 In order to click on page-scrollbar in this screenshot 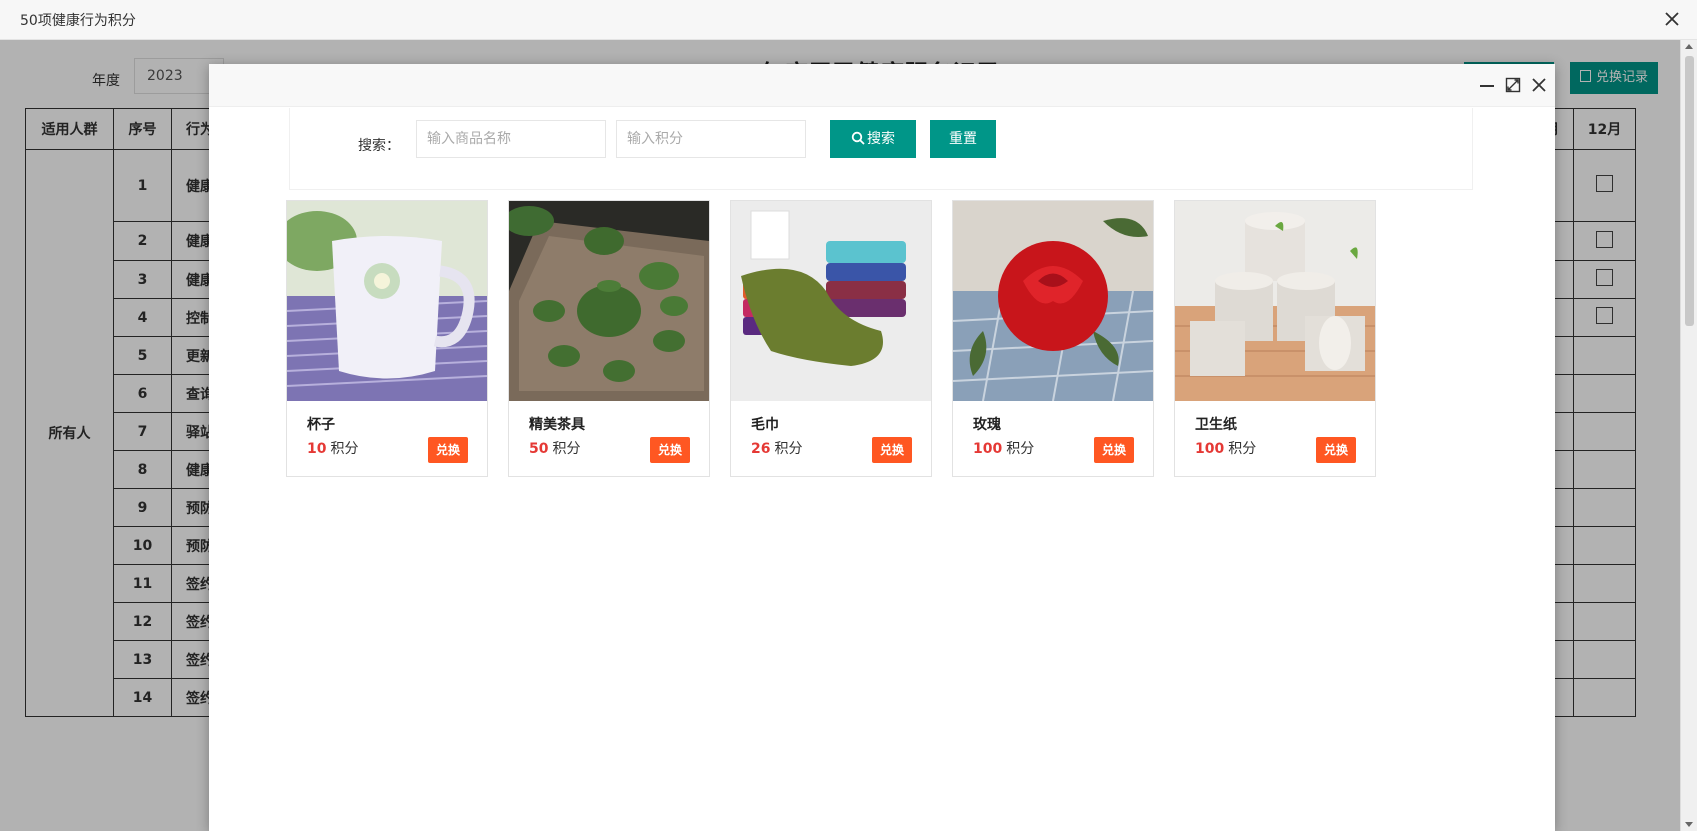, I will do `click(1688, 435)`.